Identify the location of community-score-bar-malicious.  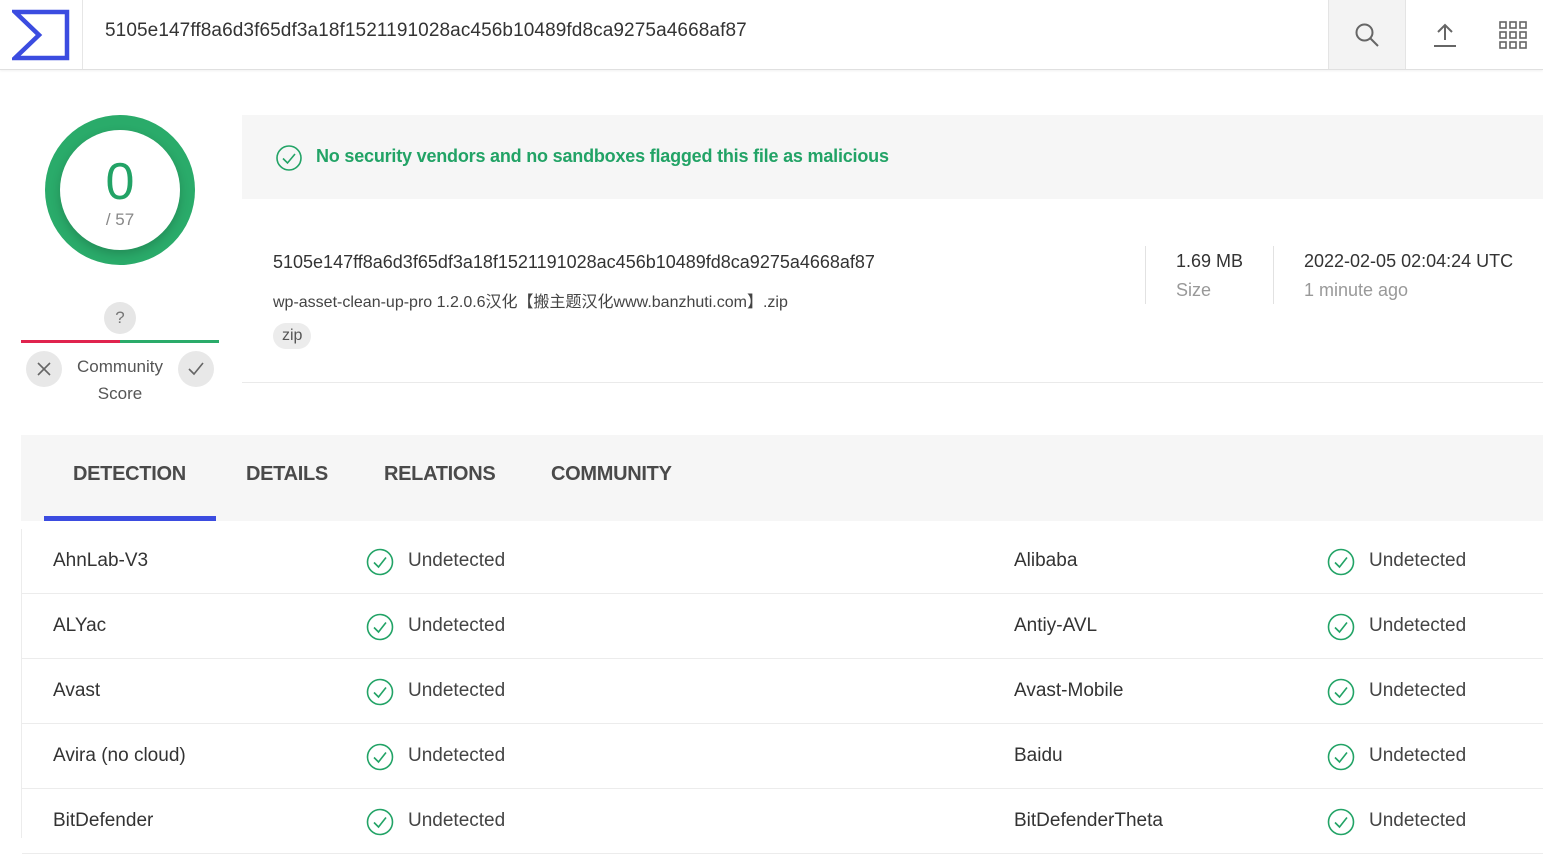
(70, 341).